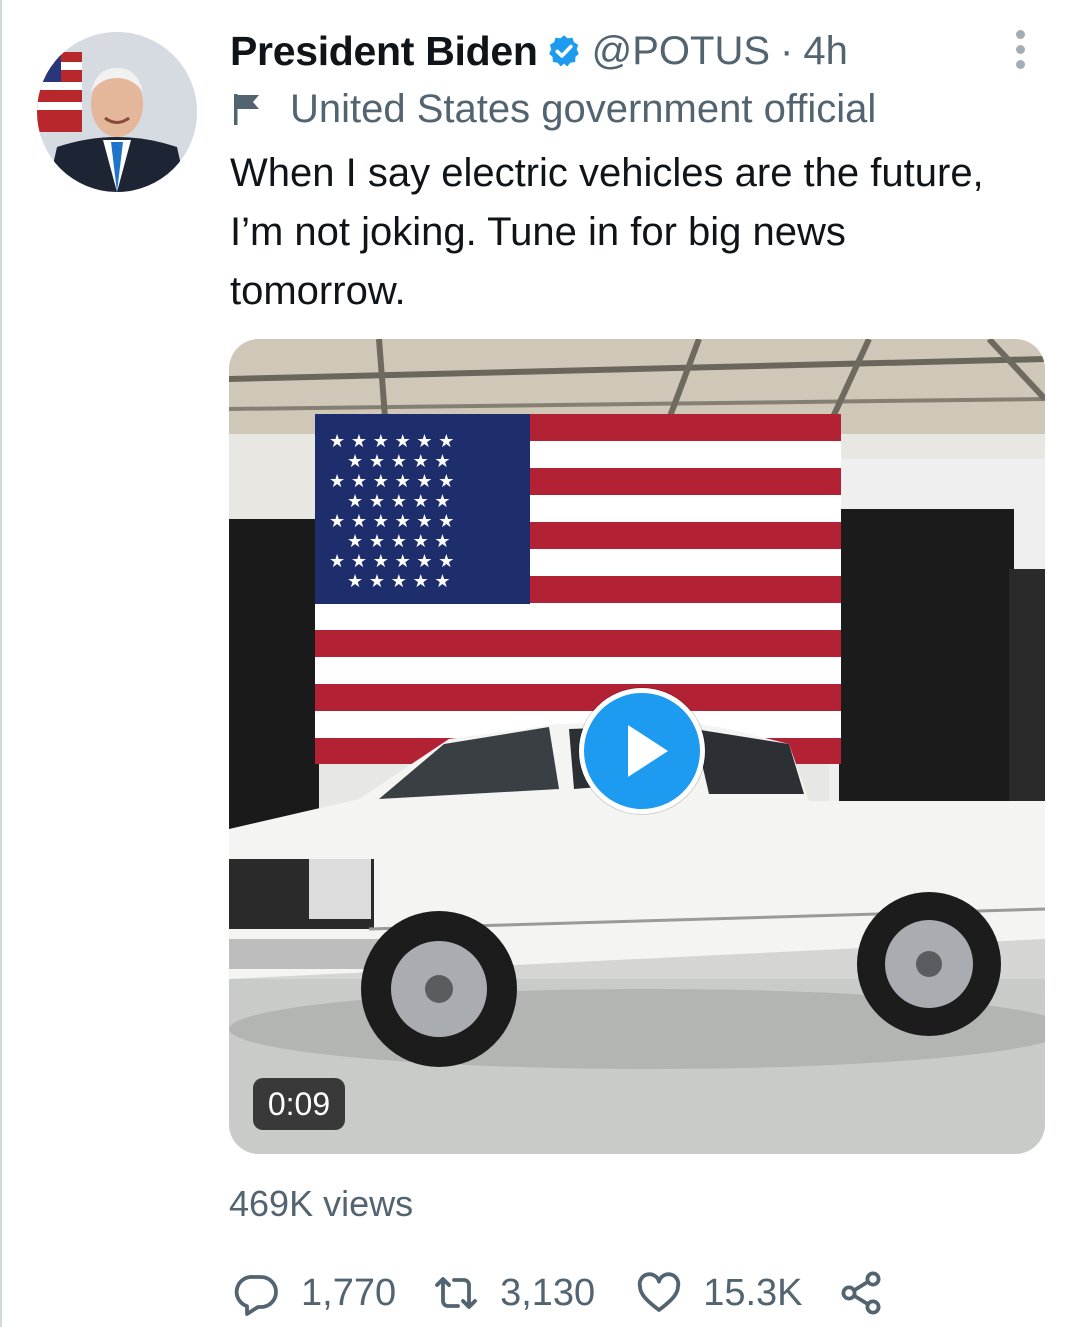  I want to click on retweet-button: 3,130, so click(513, 1293).